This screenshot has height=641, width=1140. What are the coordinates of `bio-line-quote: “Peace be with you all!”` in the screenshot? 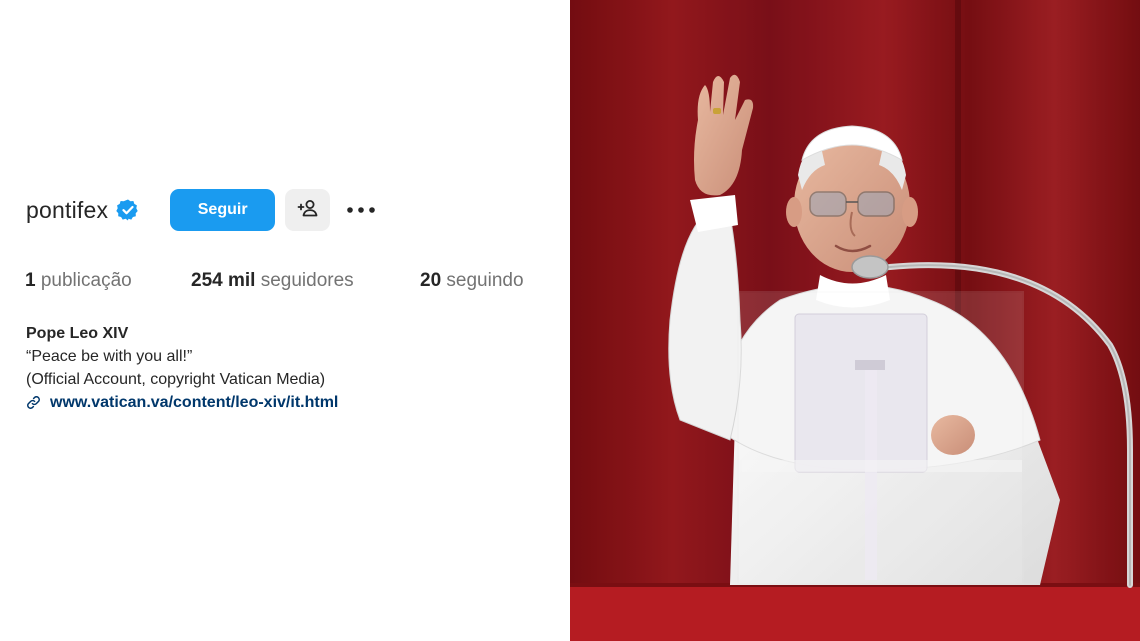 It's located at (109, 356).